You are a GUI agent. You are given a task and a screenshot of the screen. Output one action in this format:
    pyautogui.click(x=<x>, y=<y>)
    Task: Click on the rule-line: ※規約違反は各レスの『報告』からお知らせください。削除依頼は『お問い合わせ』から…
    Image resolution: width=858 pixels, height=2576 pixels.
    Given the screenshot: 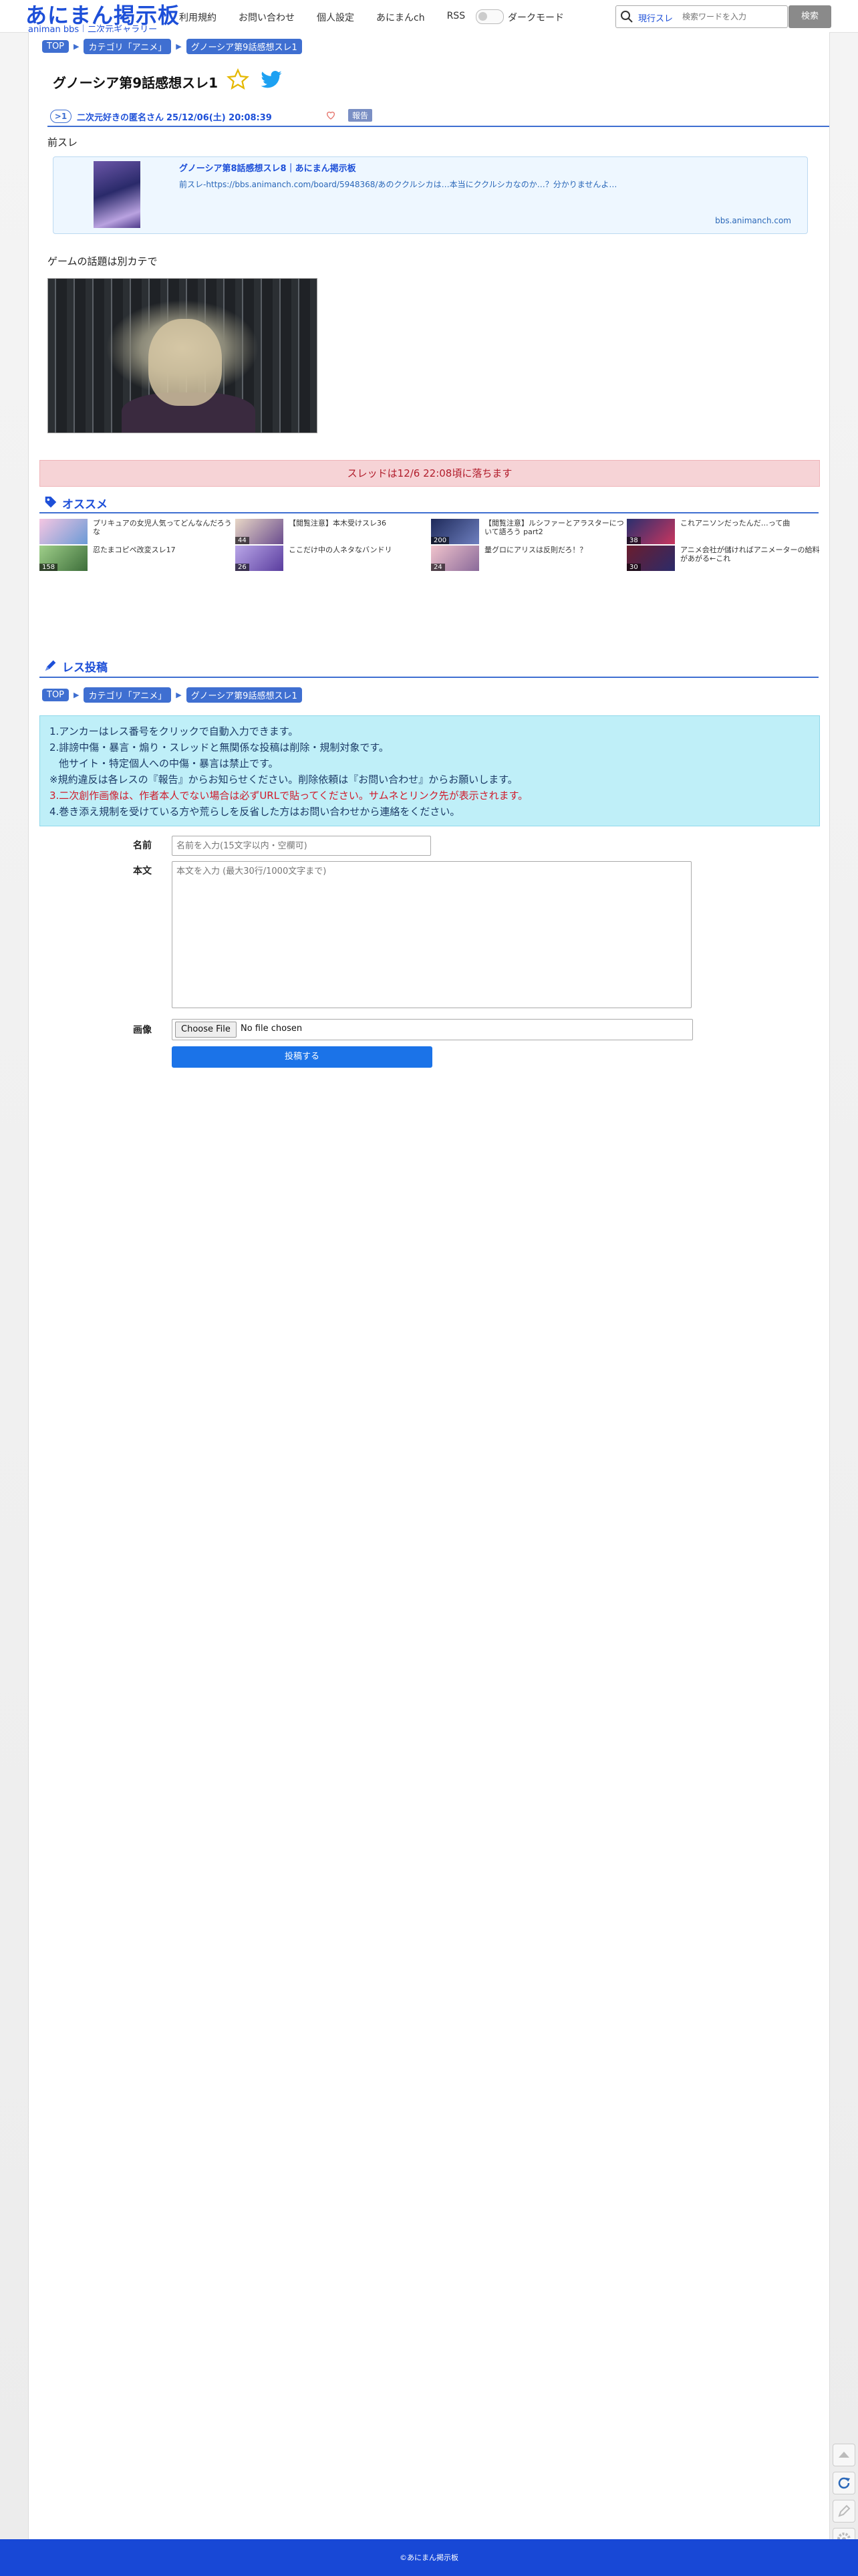 What is the action you would take?
    pyautogui.click(x=283, y=780)
    